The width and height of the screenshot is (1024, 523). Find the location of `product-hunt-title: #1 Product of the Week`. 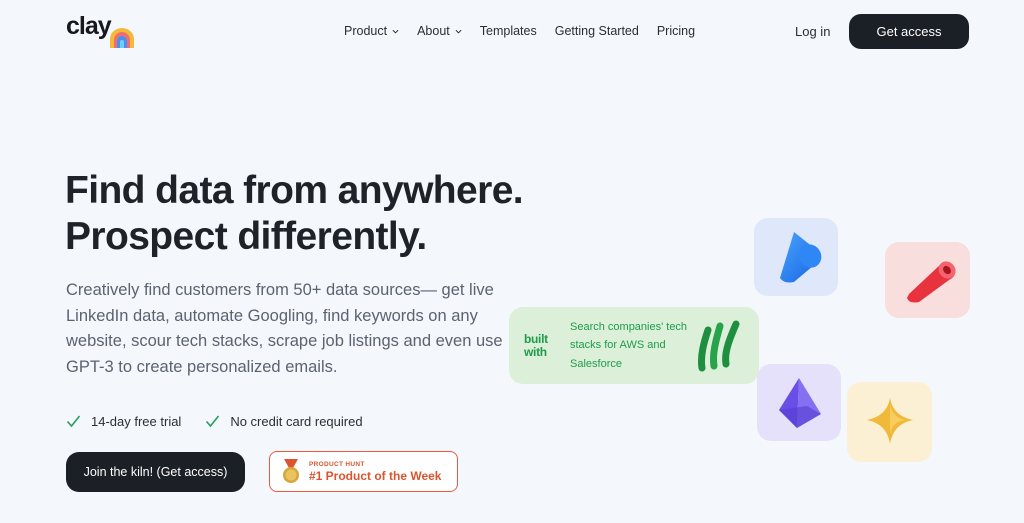

product-hunt-title: #1 Product of the Week is located at coordinates (375, 475).